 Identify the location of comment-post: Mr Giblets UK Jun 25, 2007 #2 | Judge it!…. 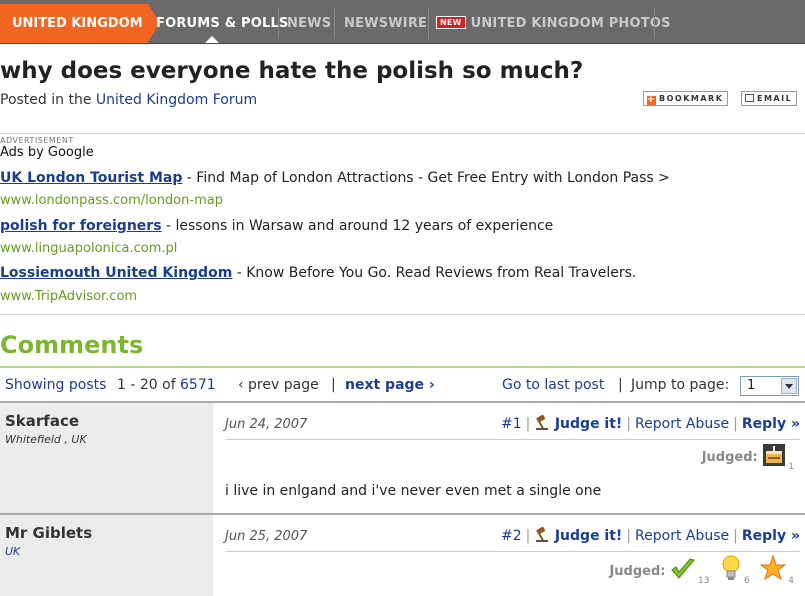
(402, 555).